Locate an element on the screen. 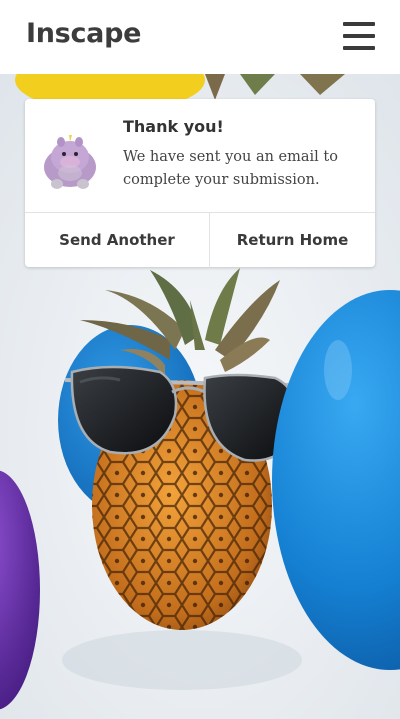 The height and width of the screenshot is (719, 400). send-another-button: Send Another is located at coordinates (117, 240).